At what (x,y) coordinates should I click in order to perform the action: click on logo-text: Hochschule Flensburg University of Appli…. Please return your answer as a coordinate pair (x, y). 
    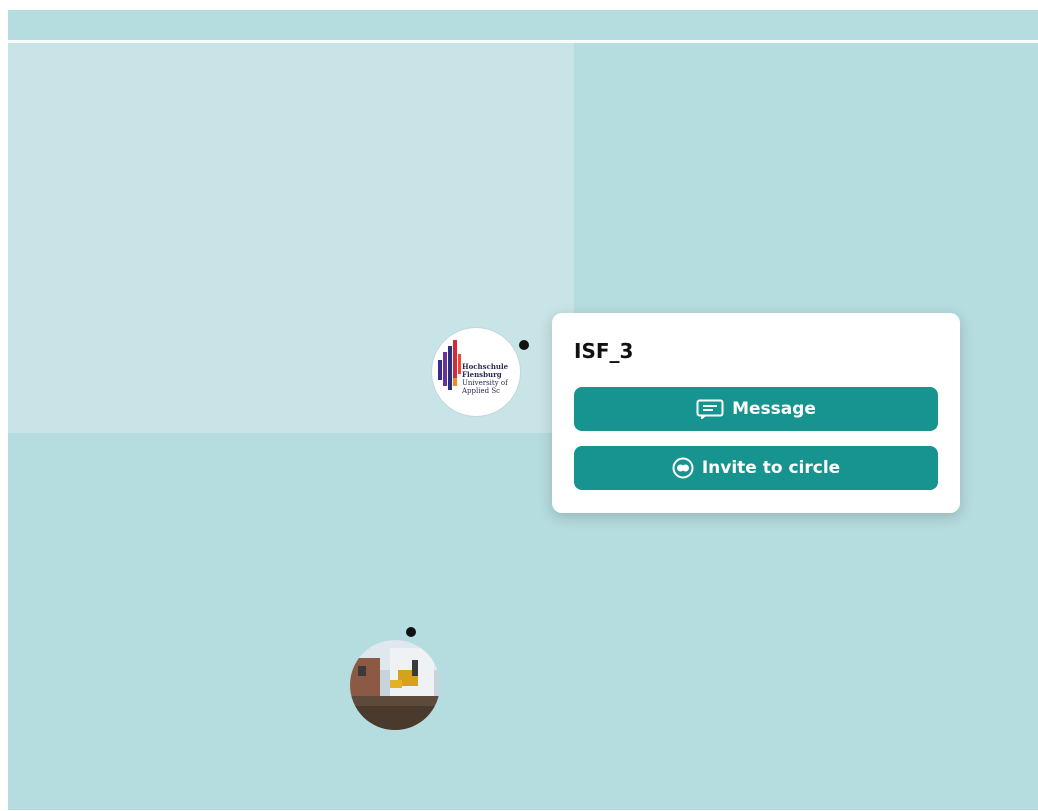
    Looking at the image, I should click on (485, 379).